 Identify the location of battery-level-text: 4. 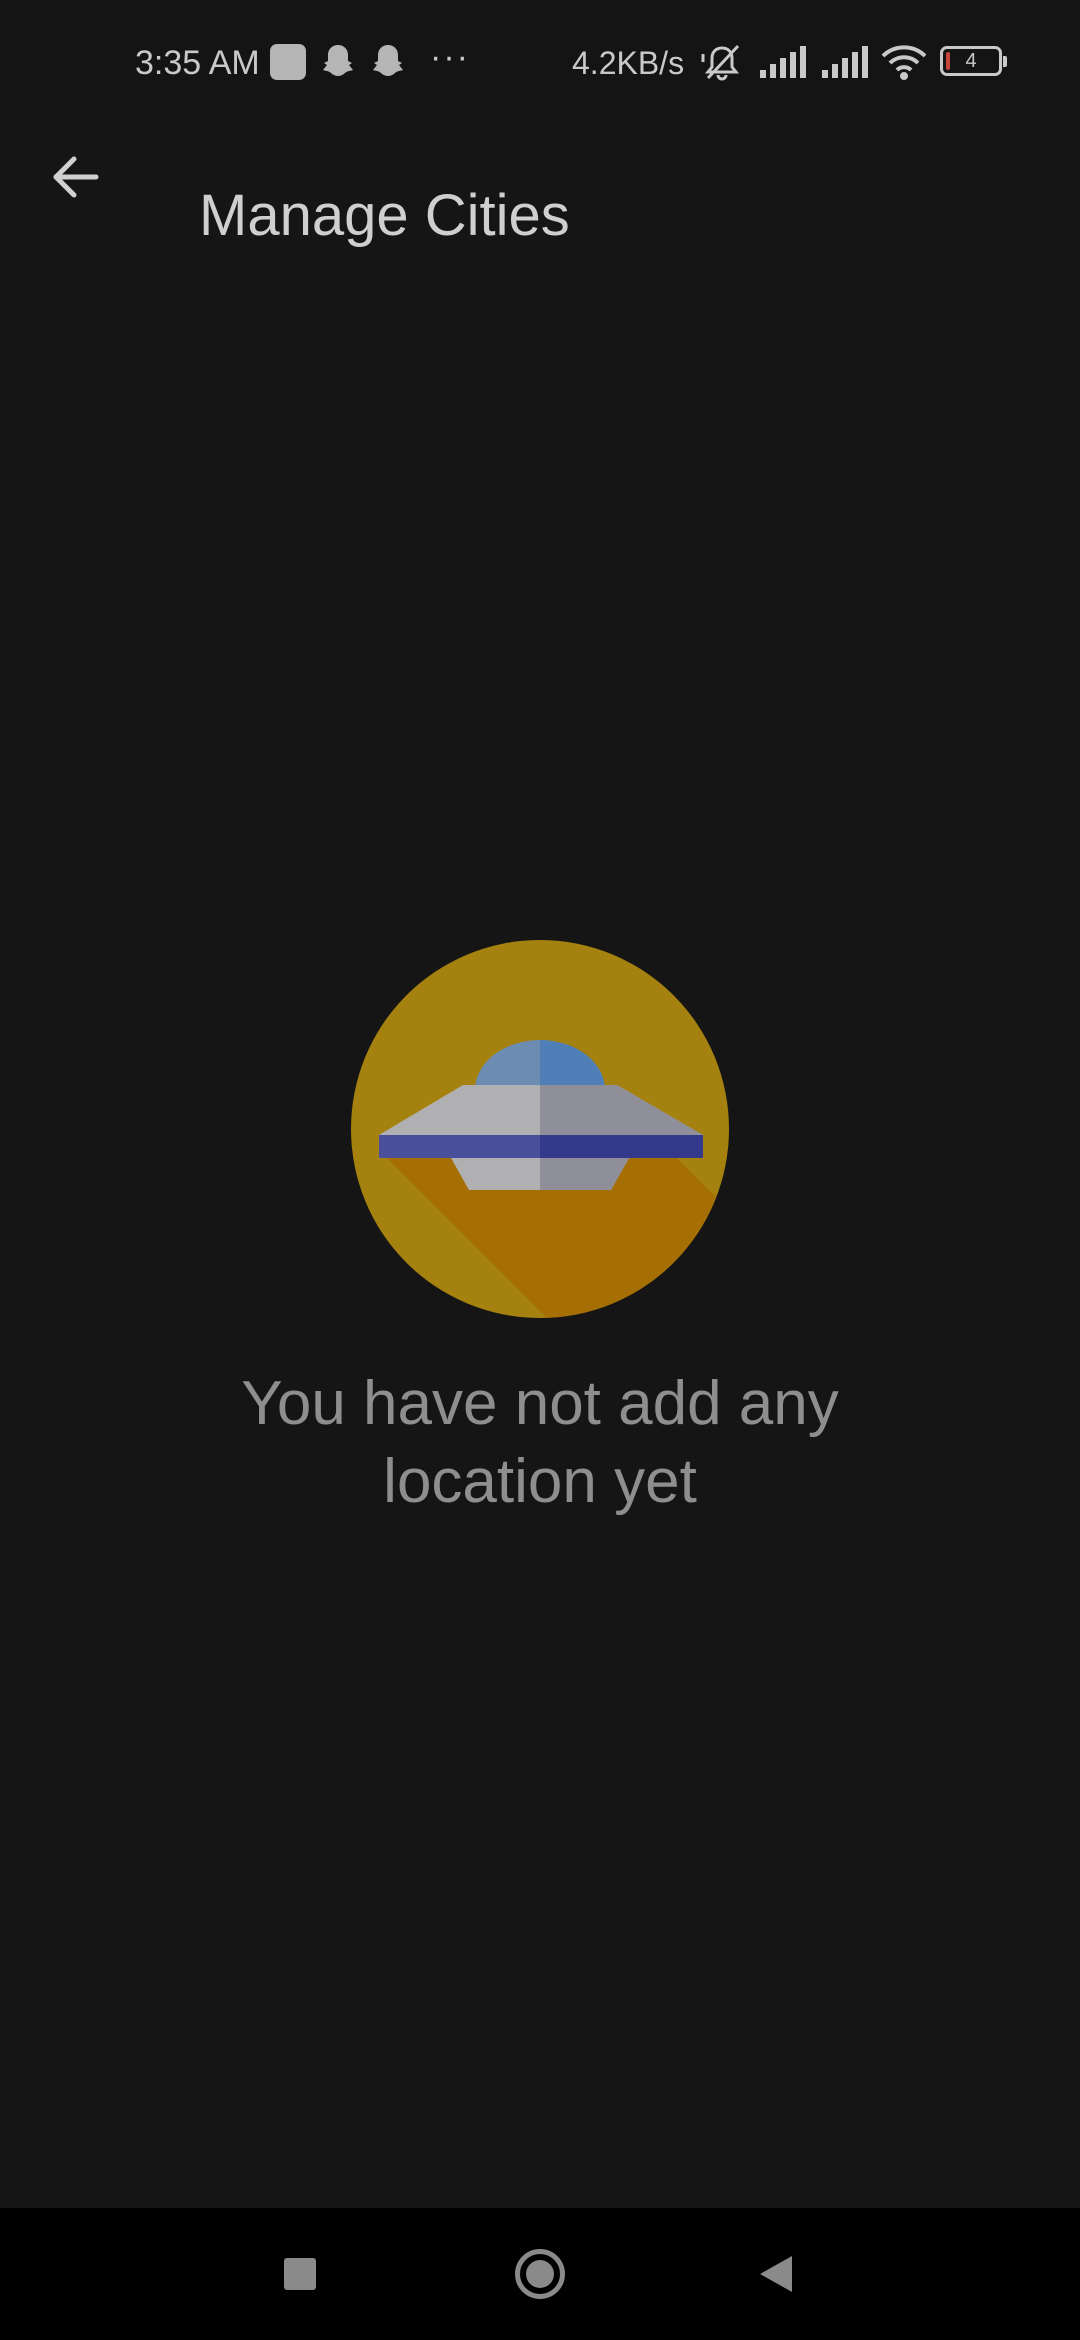
(971, 61).